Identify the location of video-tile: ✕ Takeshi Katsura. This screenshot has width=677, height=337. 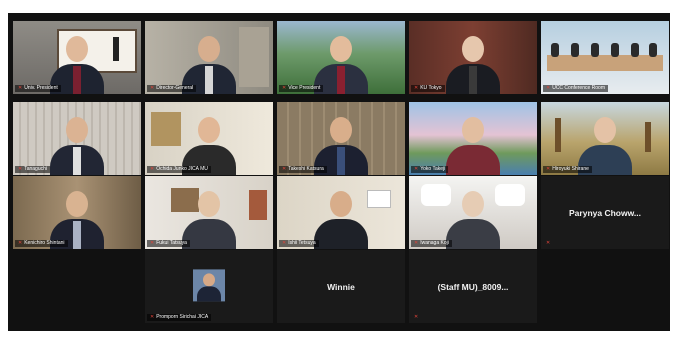
(341, 138).